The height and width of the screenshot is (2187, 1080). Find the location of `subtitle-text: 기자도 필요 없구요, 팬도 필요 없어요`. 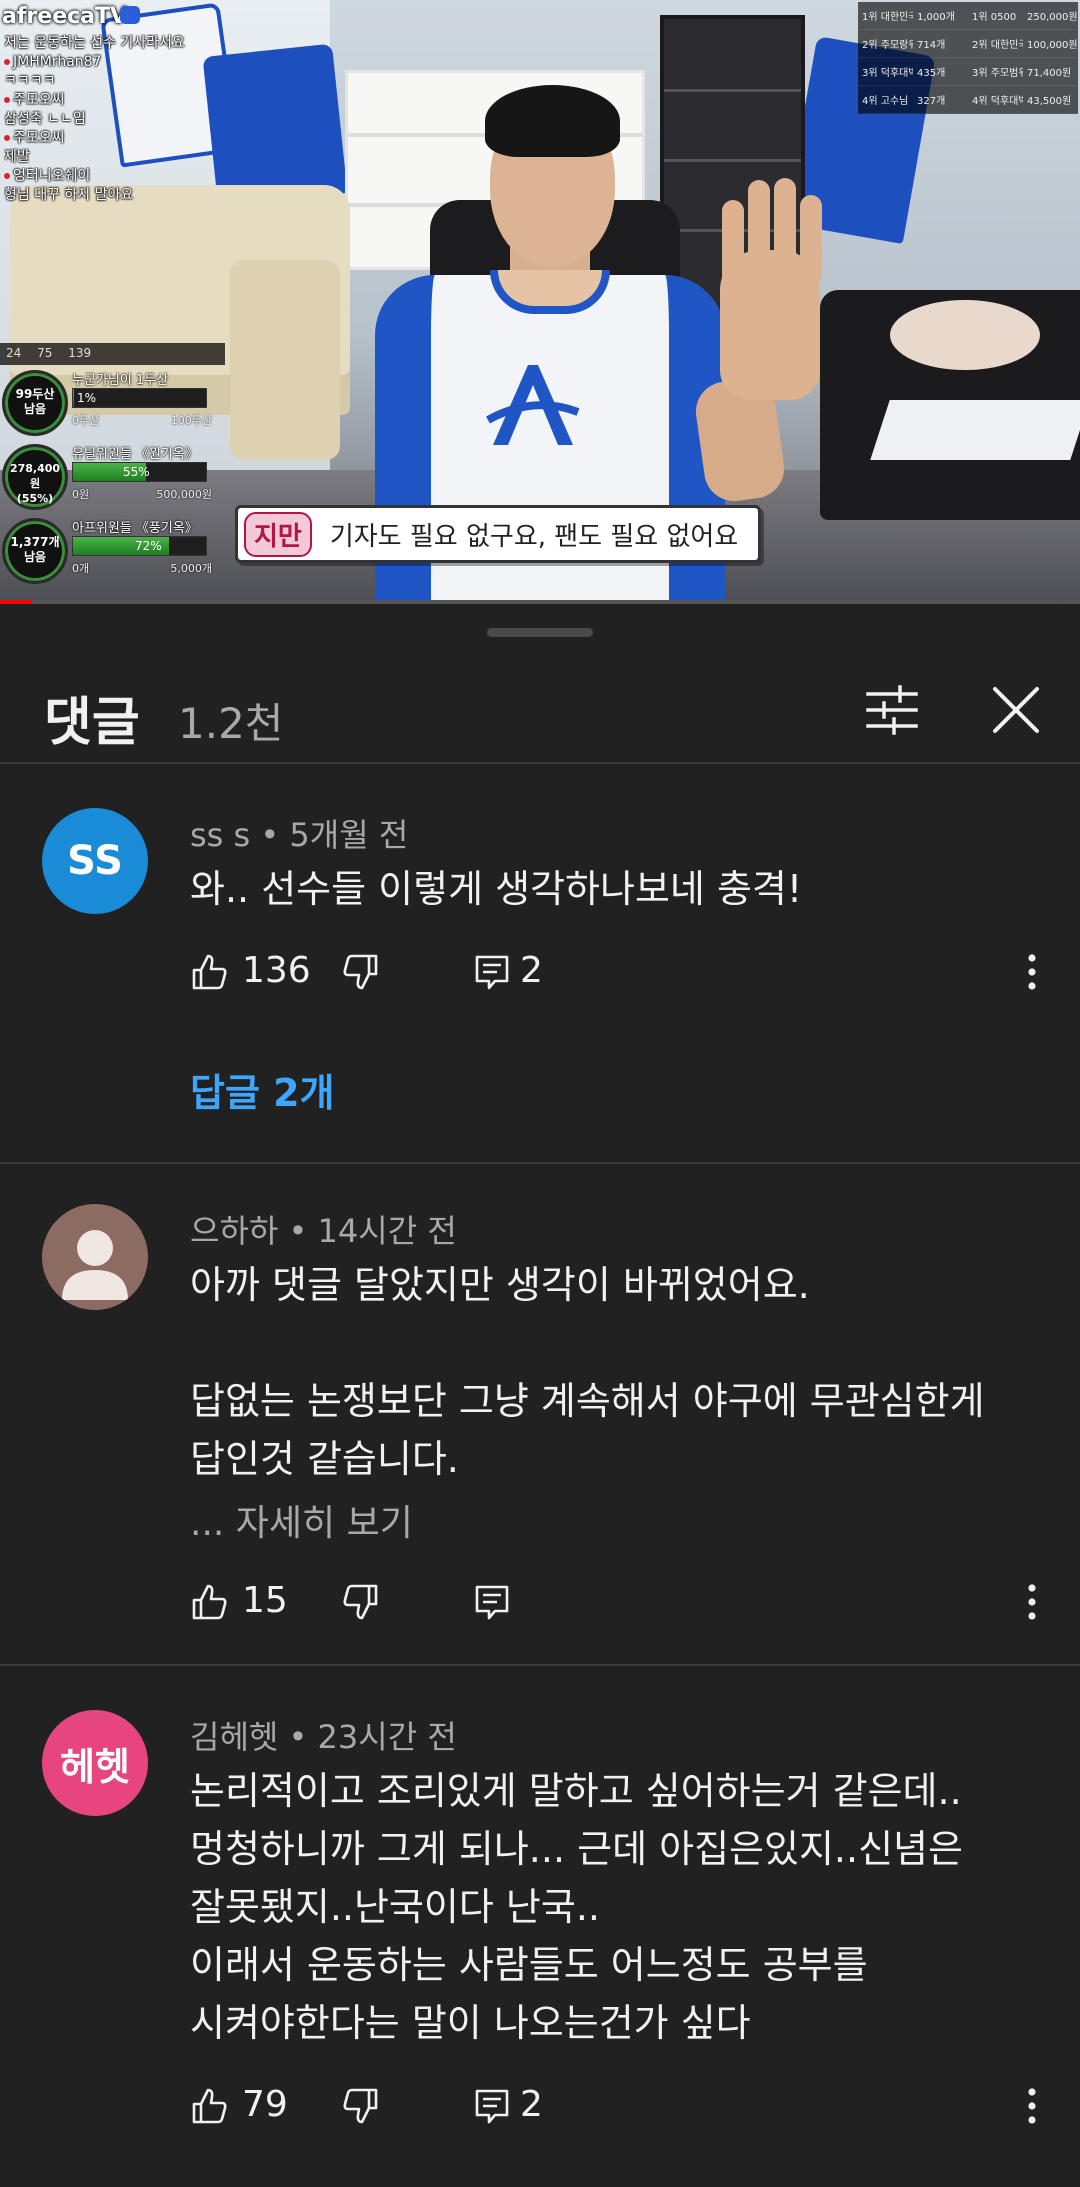

subtitle-text: 기자도 필요 없구요, 팬도 필요 없어요 is located at coordinates (534, 536).